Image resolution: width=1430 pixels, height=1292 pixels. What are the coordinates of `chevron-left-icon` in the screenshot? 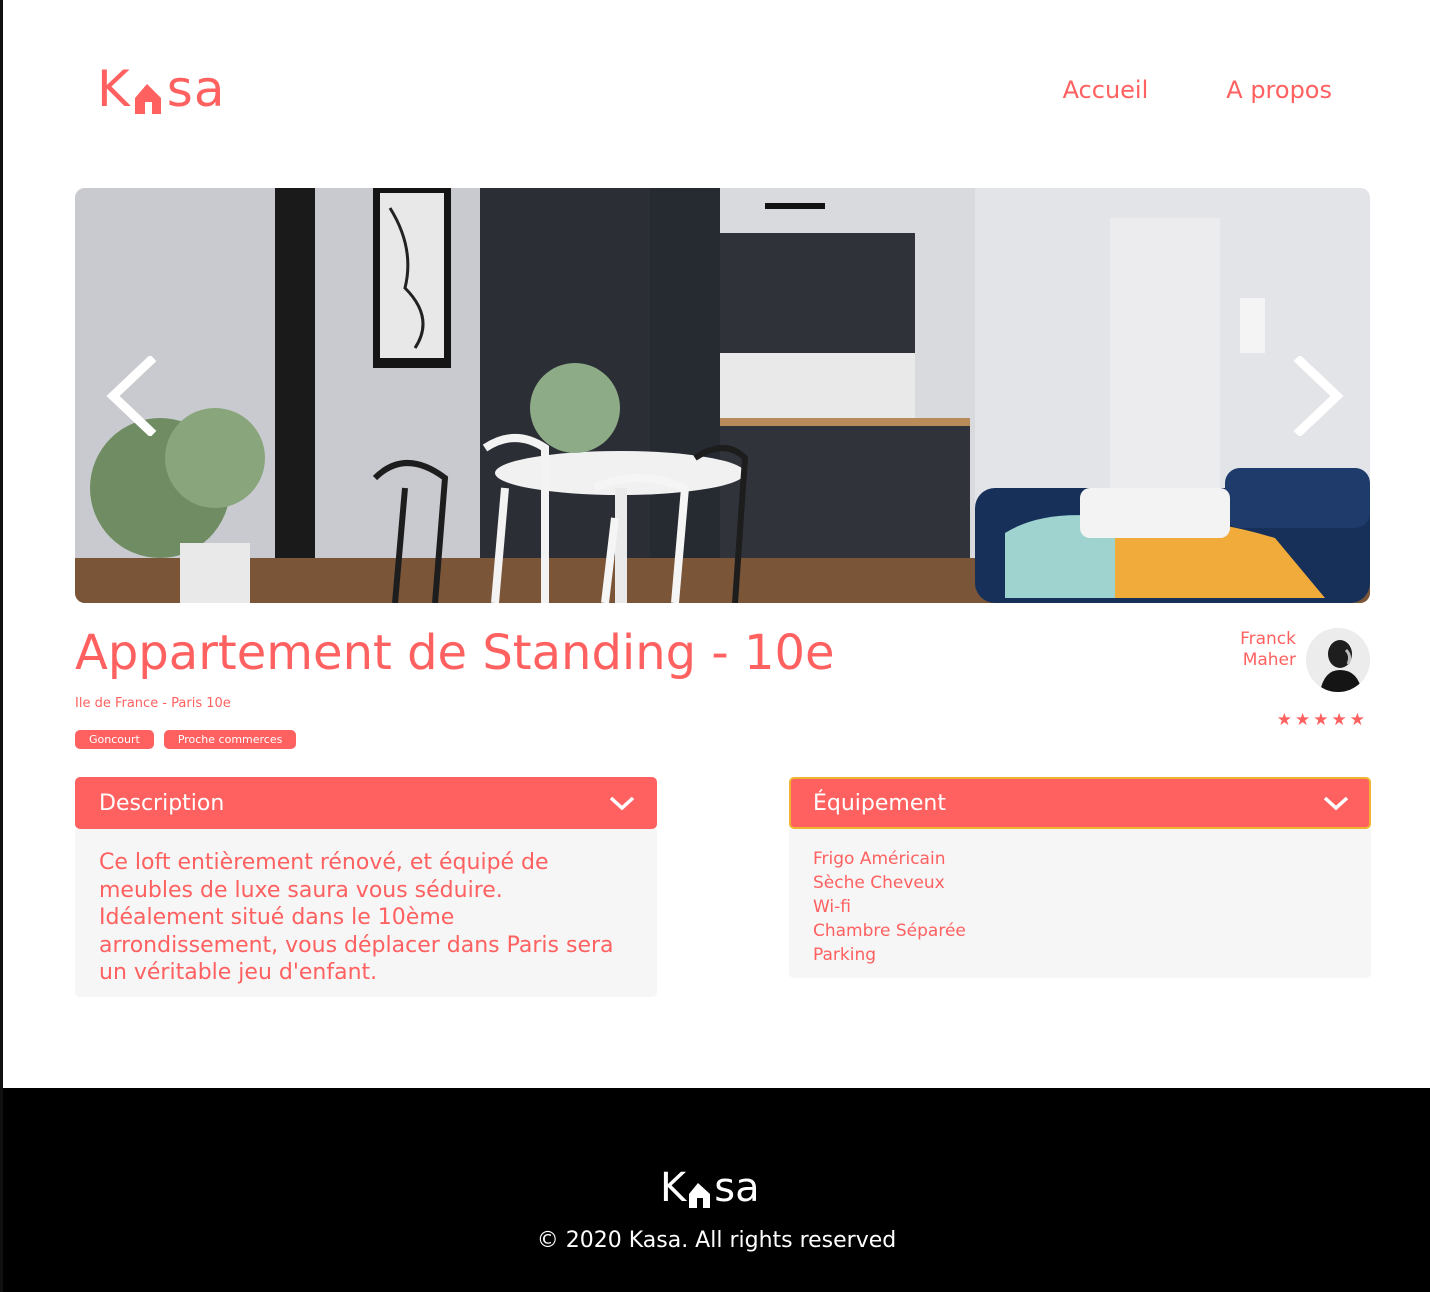 It's located at (131, 396).